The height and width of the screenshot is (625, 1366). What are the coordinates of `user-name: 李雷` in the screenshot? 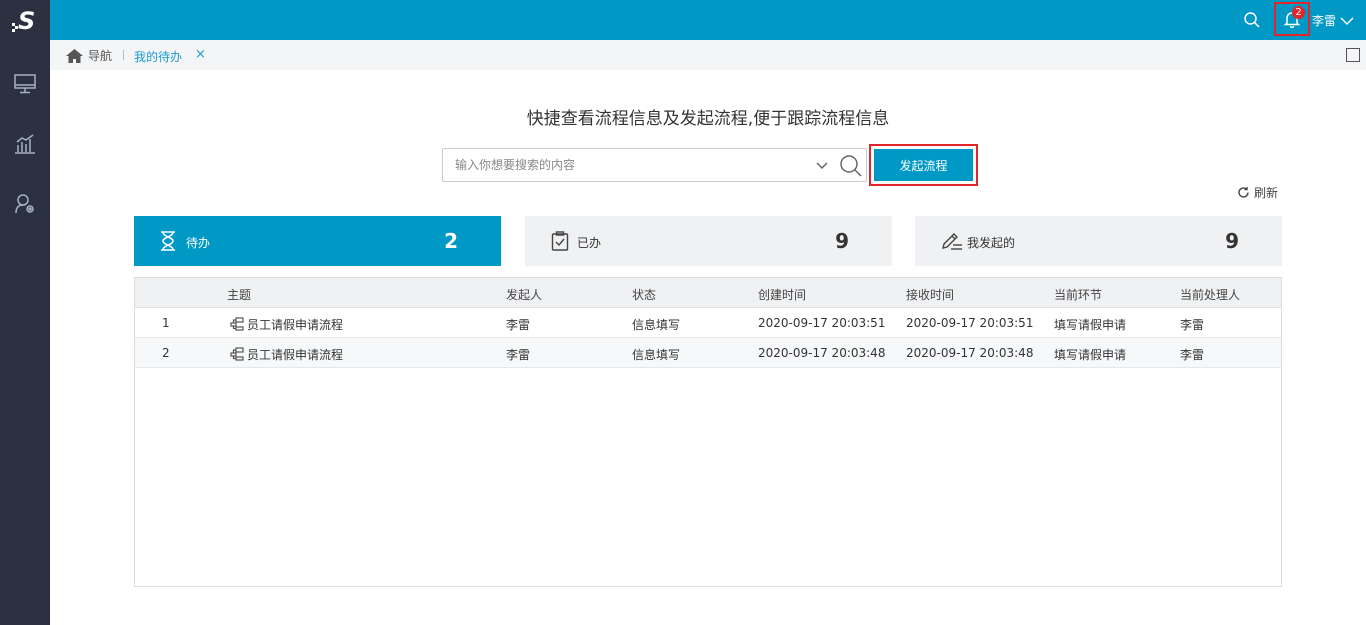 It's located at (1324, 20).